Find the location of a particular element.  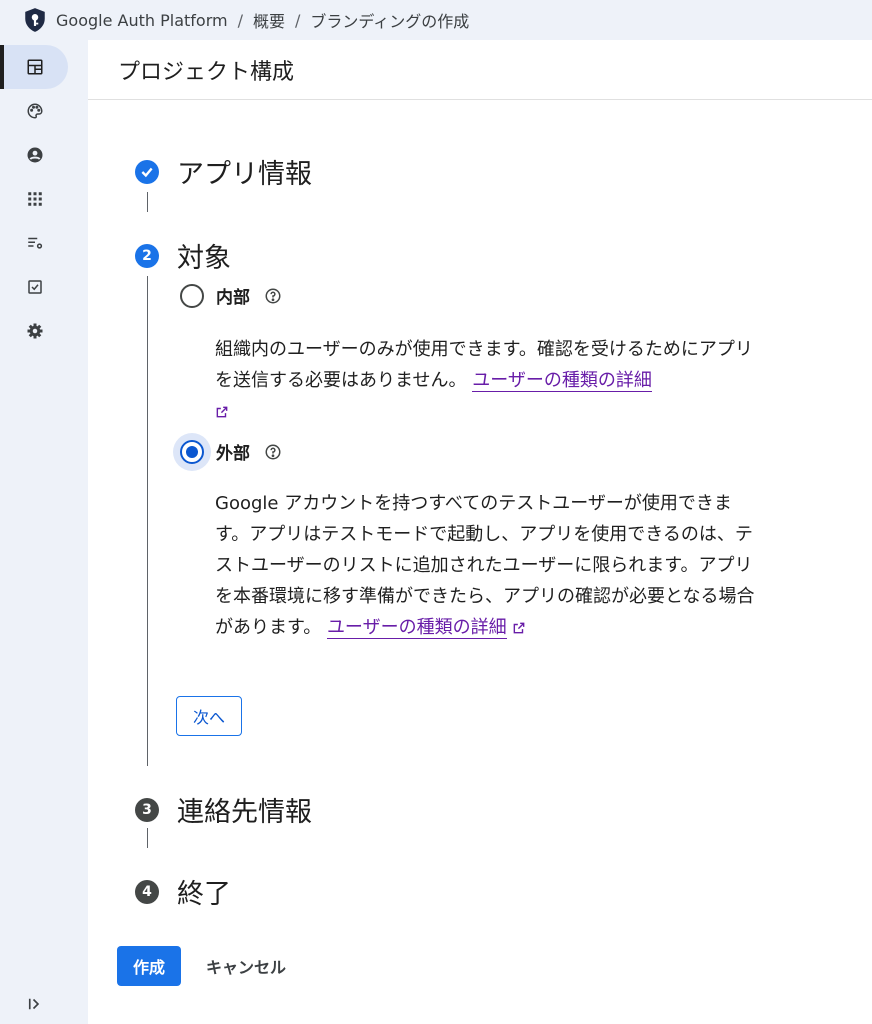

sidebar-item-verification is located at coordinates (35, 287).